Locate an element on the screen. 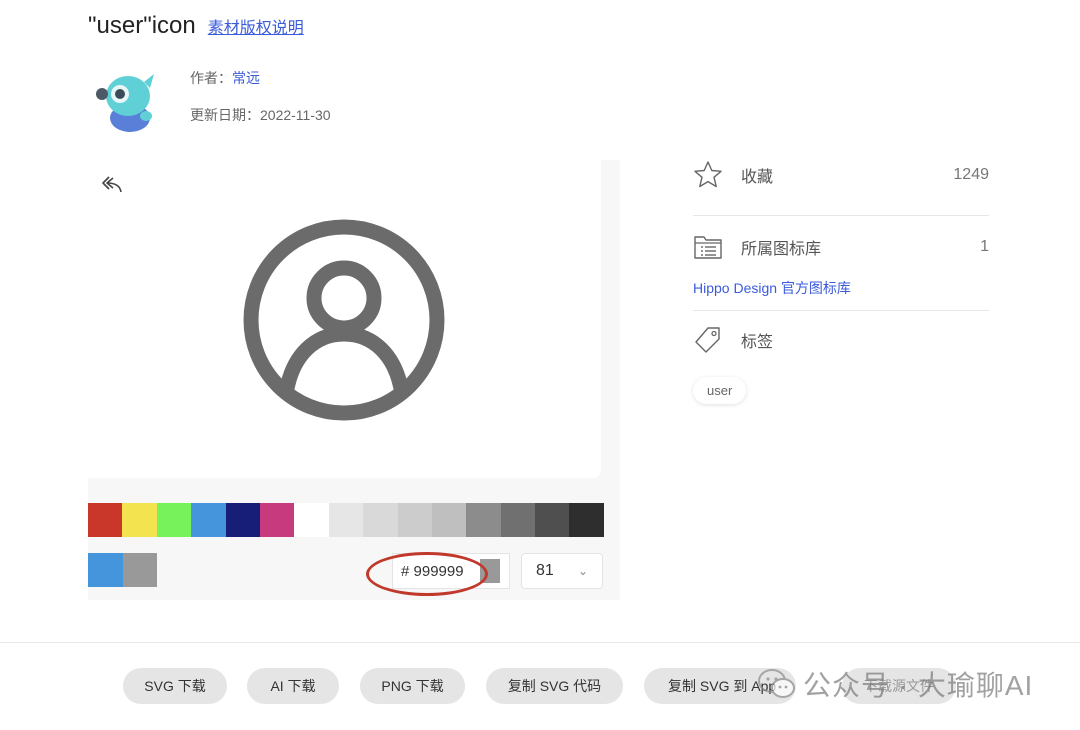 This screenshot has height=730, width=1080. chevron-down-icon: ⌄ is located at coordinates (582, 571).